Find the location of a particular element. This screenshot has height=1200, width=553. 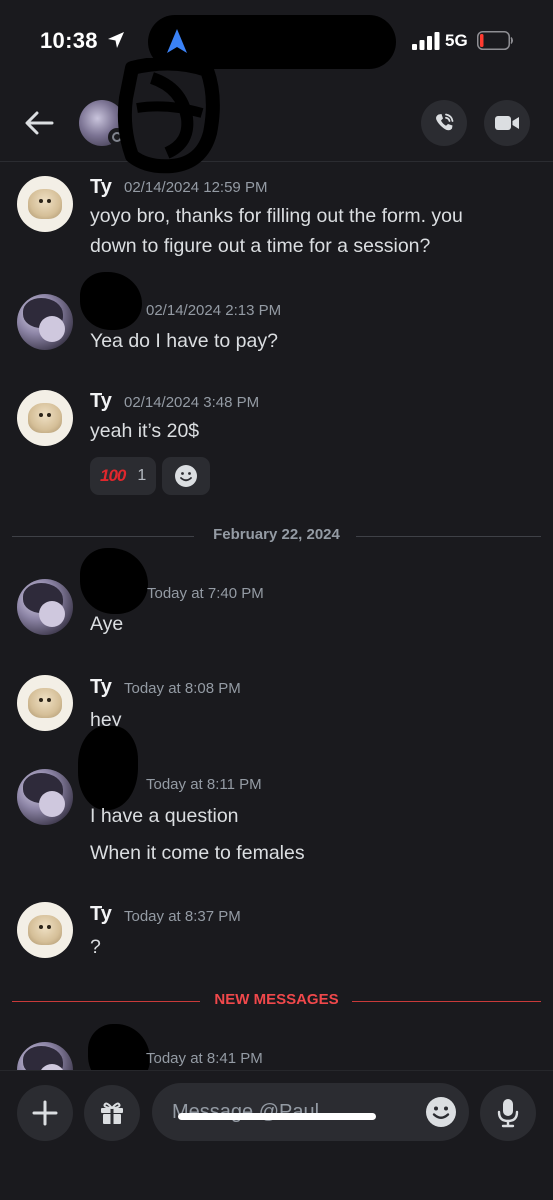

message-text: down to figure out a time for a session? is located at coordinates (260, 246).